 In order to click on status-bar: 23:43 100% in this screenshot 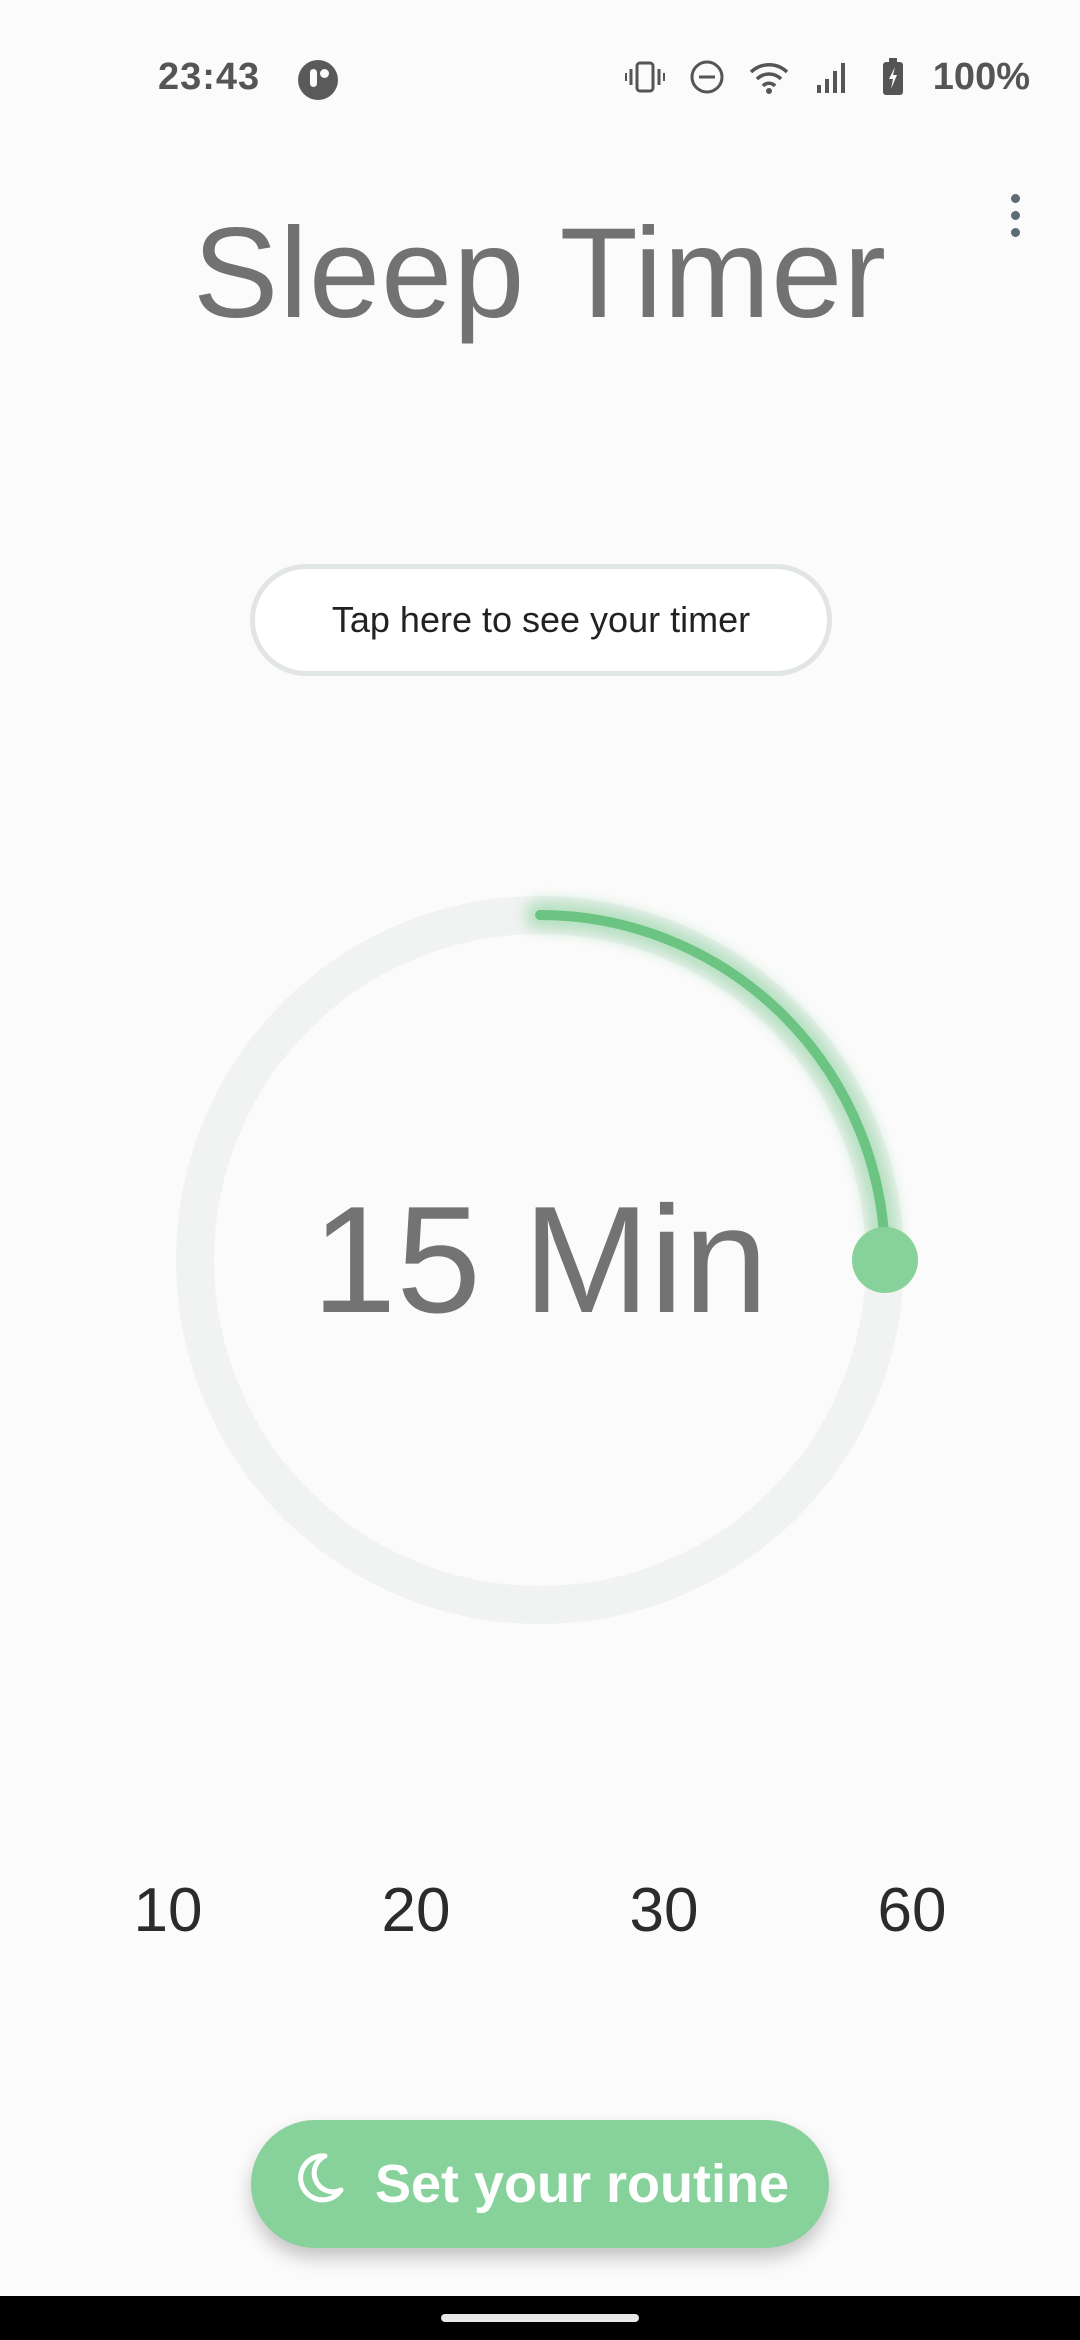, I will do `click(540, 80)`.